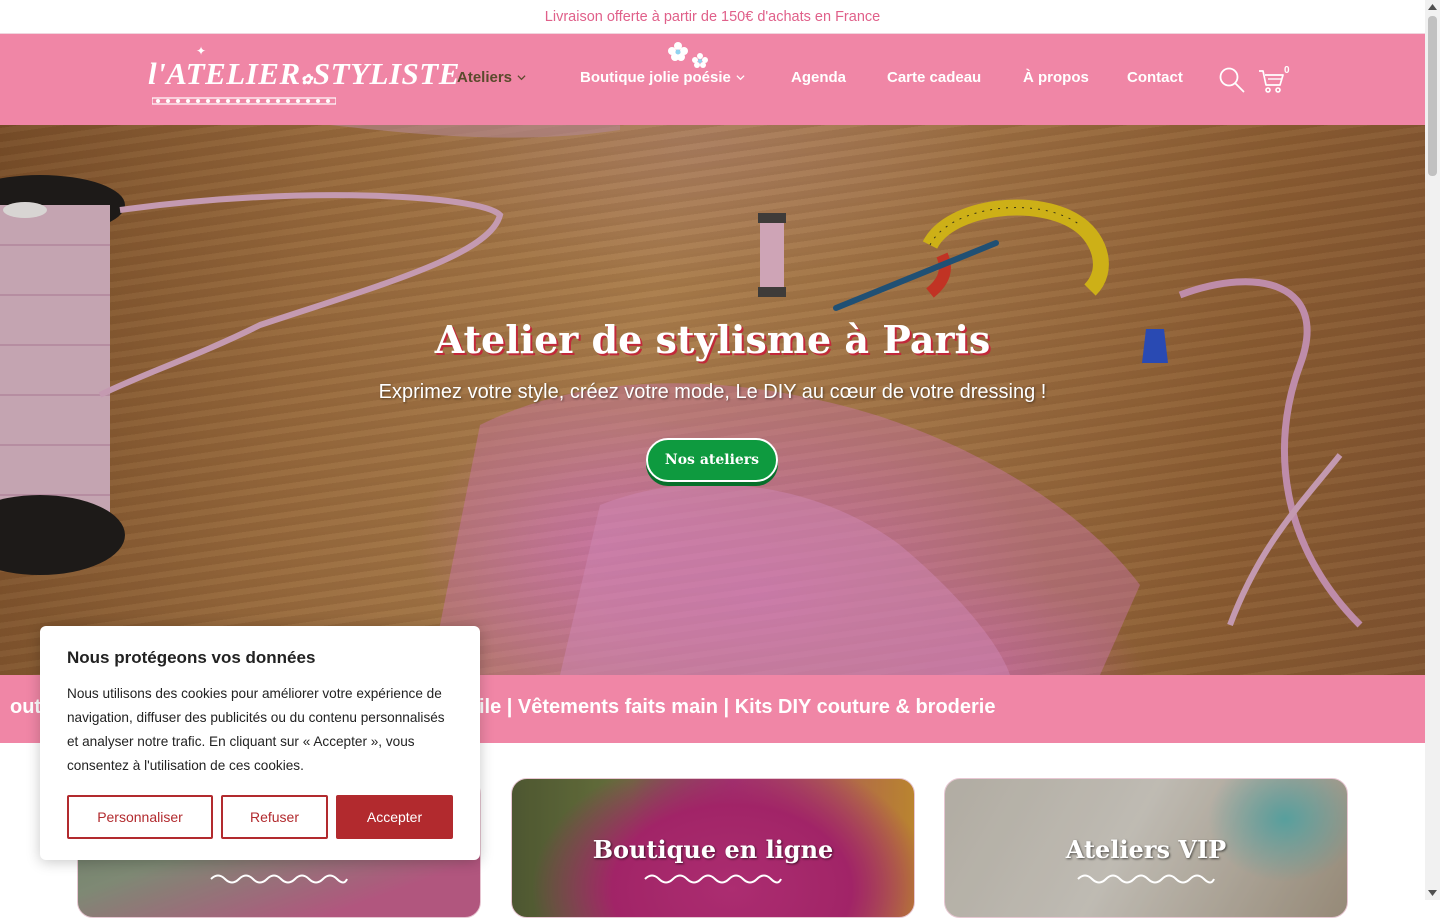  What do you see at coordinates (712, 339) in the screenshot?
I see `hero-title: Atelier de stylisme à Paris` at bounding box center [712, 339].